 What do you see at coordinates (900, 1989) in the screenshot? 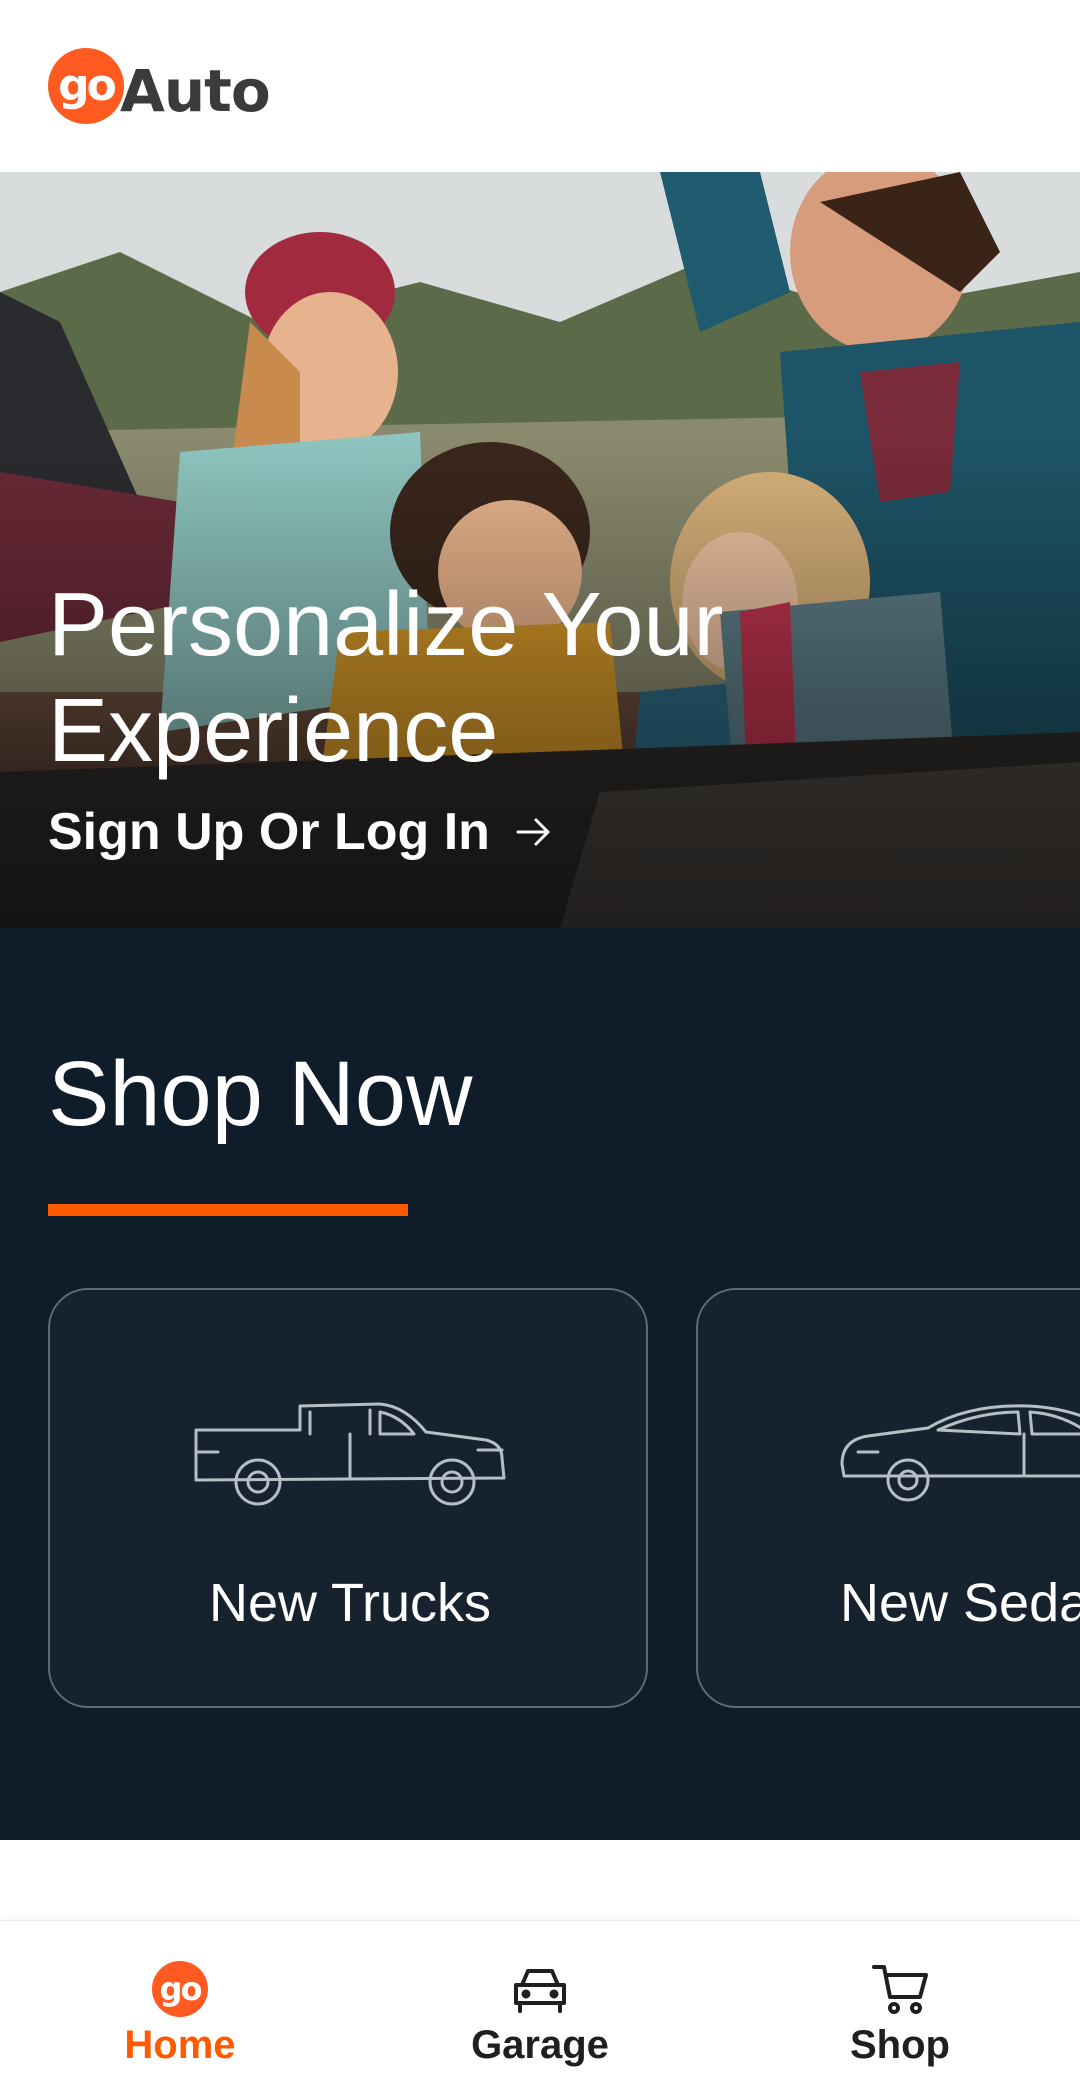
I see `cart-icon` at bounding box center [900, 1989].